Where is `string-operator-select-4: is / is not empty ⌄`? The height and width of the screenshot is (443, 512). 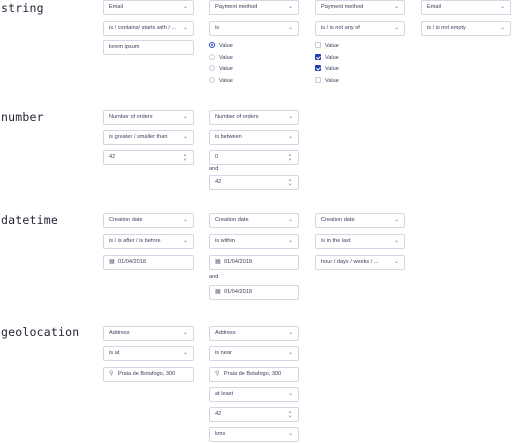
string-operator-select-4: is / is not empty ⌄ is located at coordinates (466, 28).